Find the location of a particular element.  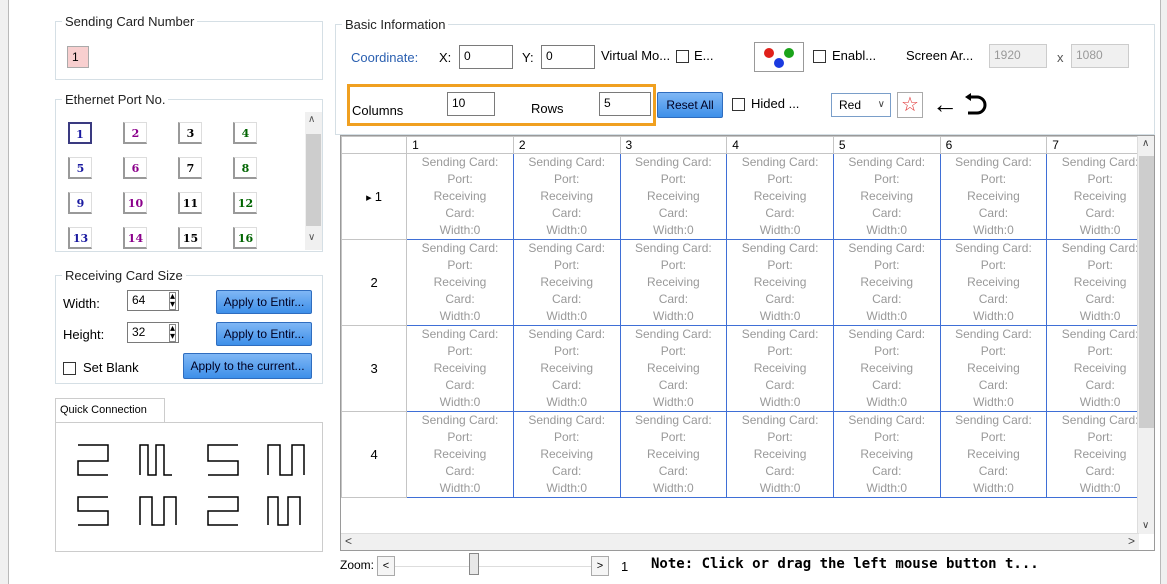

ethernet-port-9: 9 is located at coordinates (80, 203).